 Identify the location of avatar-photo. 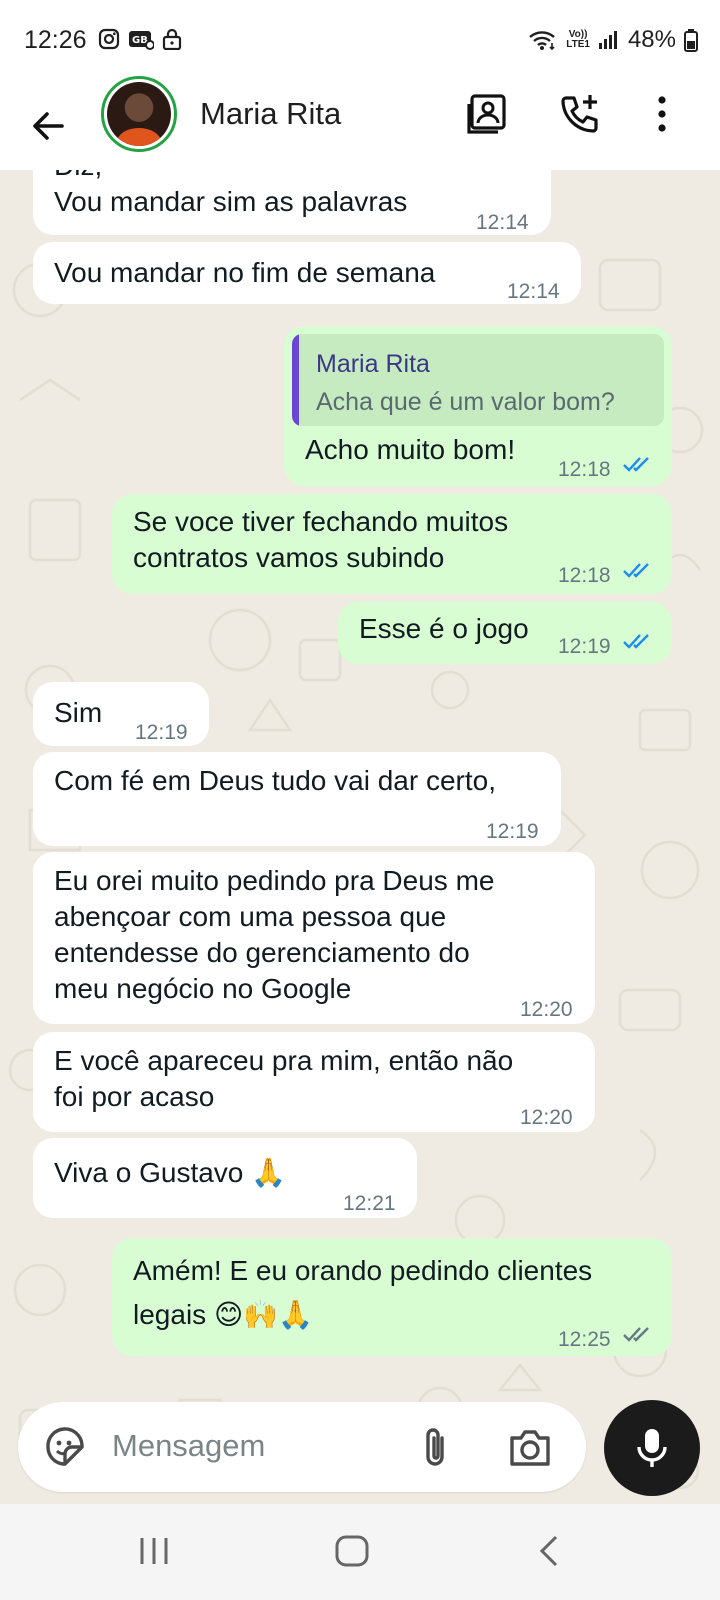
(139, 114).